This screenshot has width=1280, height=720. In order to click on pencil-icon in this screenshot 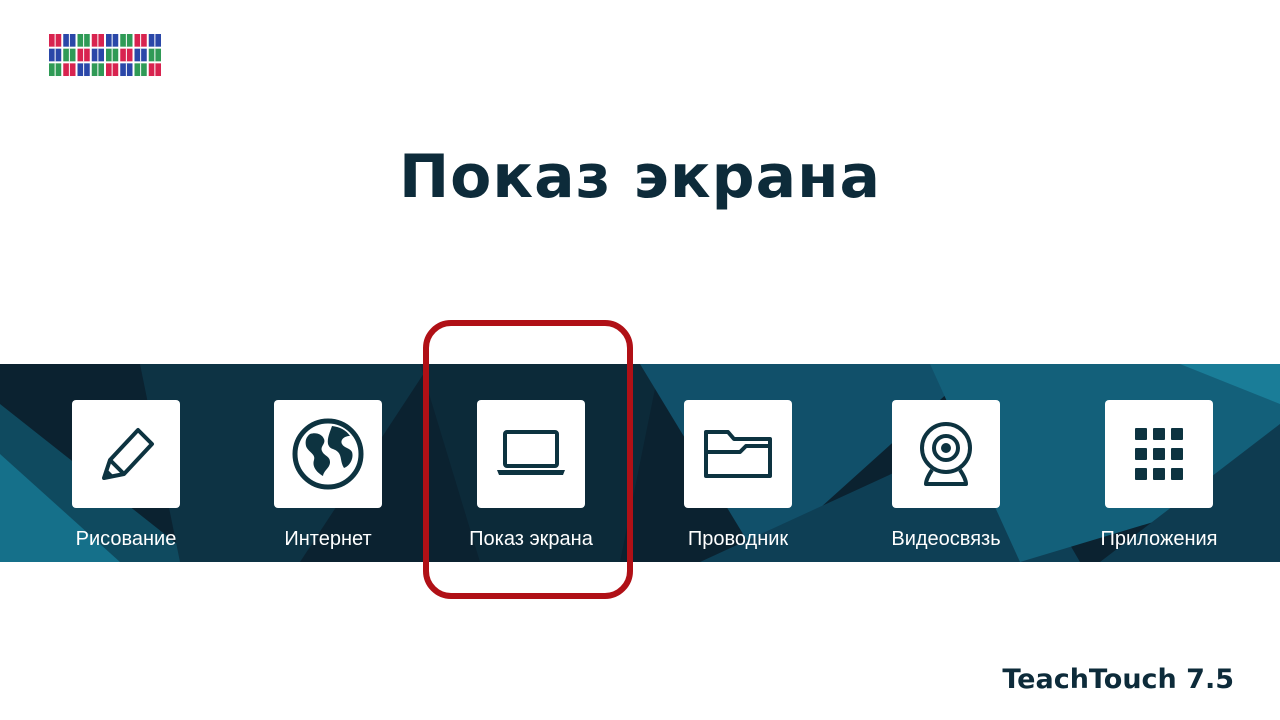, I will do `click(128, 454)`.